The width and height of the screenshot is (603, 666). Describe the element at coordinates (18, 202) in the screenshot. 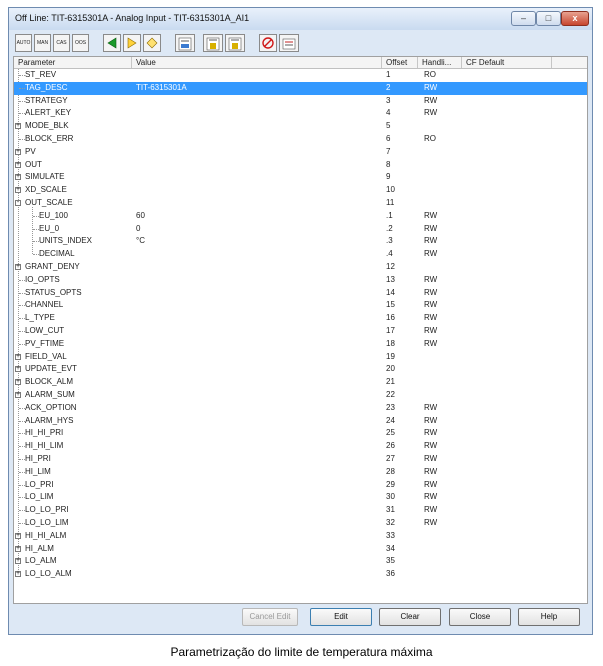

I see `expand-toggle: -` at that location.